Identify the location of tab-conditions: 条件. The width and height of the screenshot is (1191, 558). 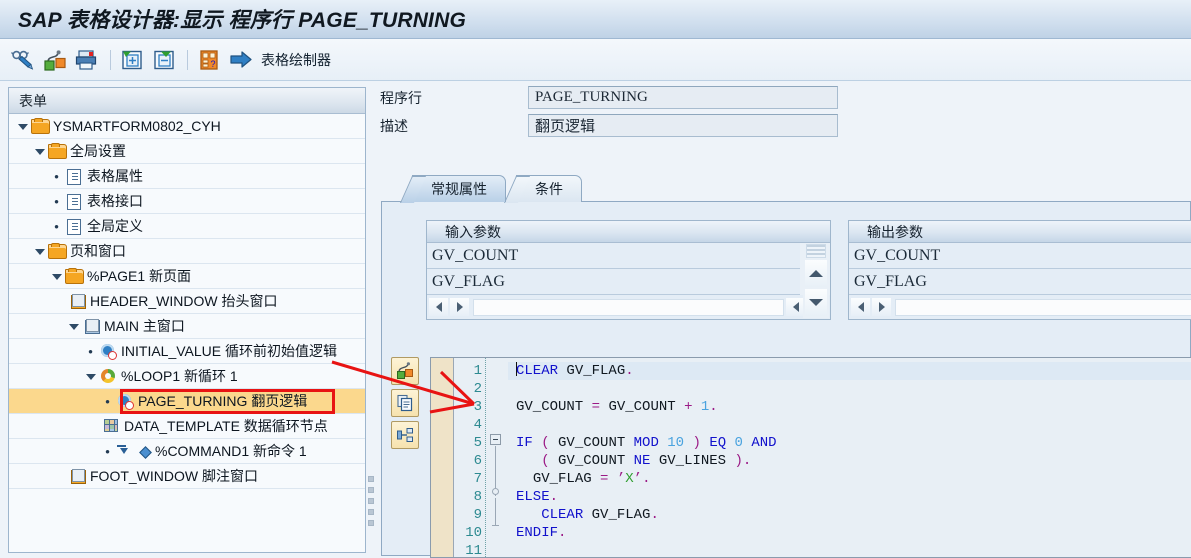
(549, 188).